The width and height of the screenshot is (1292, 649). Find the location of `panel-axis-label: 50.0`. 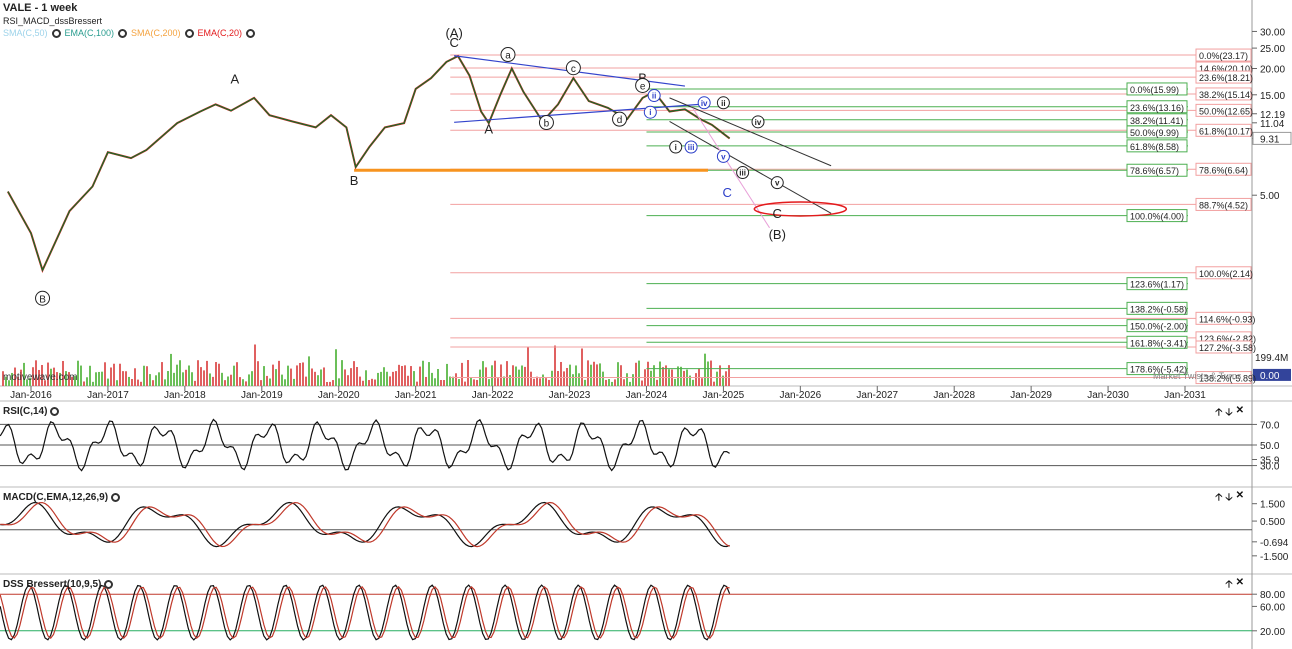

panel-axis-label: 50.0 is located at coordinates (1270, 446).